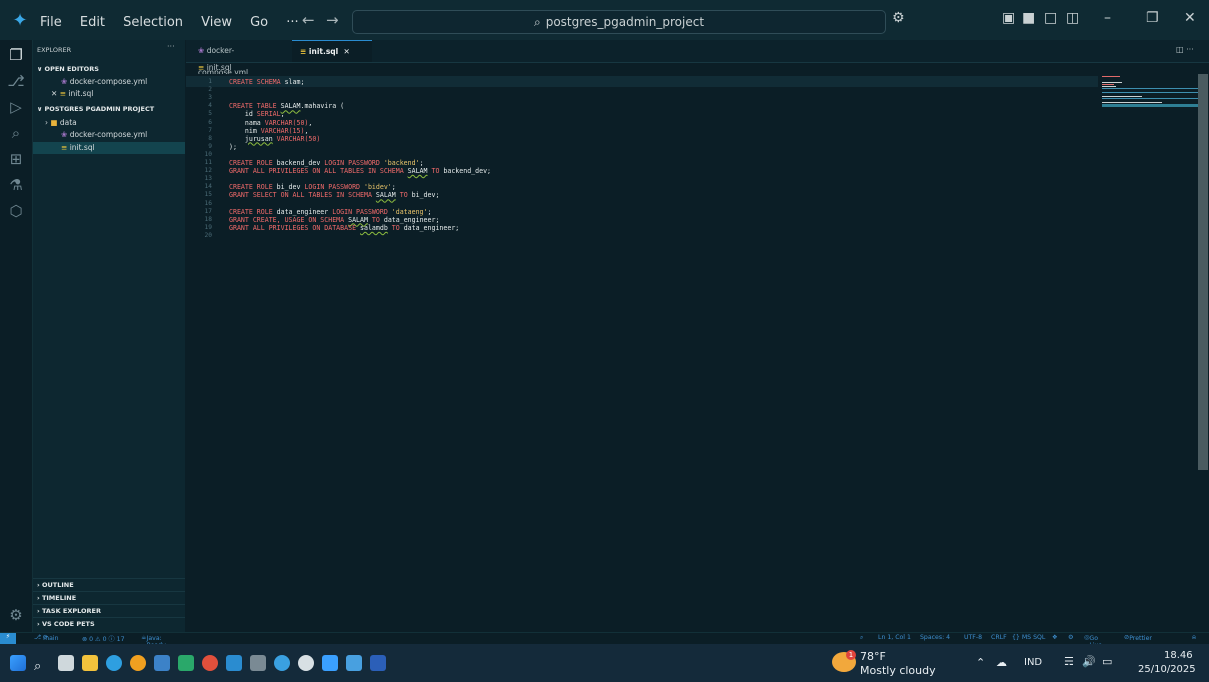 The image size is (1209, 682). Describe the element at coordinates (114, 663) in the screenshot. I see `edge-icon` at that location.